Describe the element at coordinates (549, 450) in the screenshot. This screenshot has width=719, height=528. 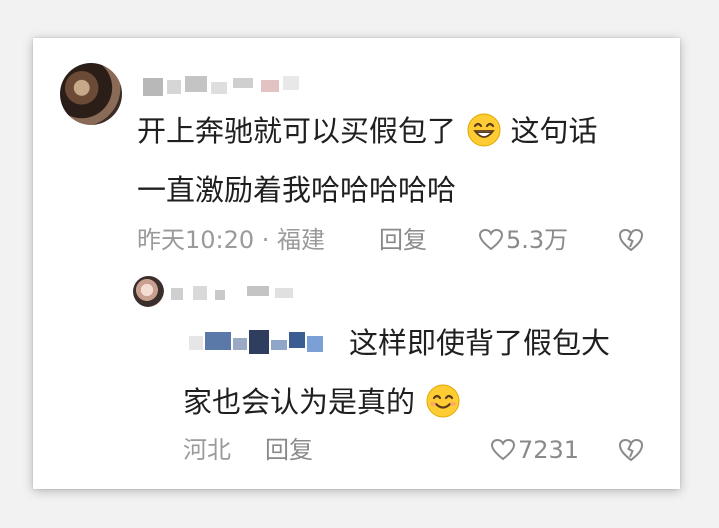
I see `reply-like-count: 7231` at that location.